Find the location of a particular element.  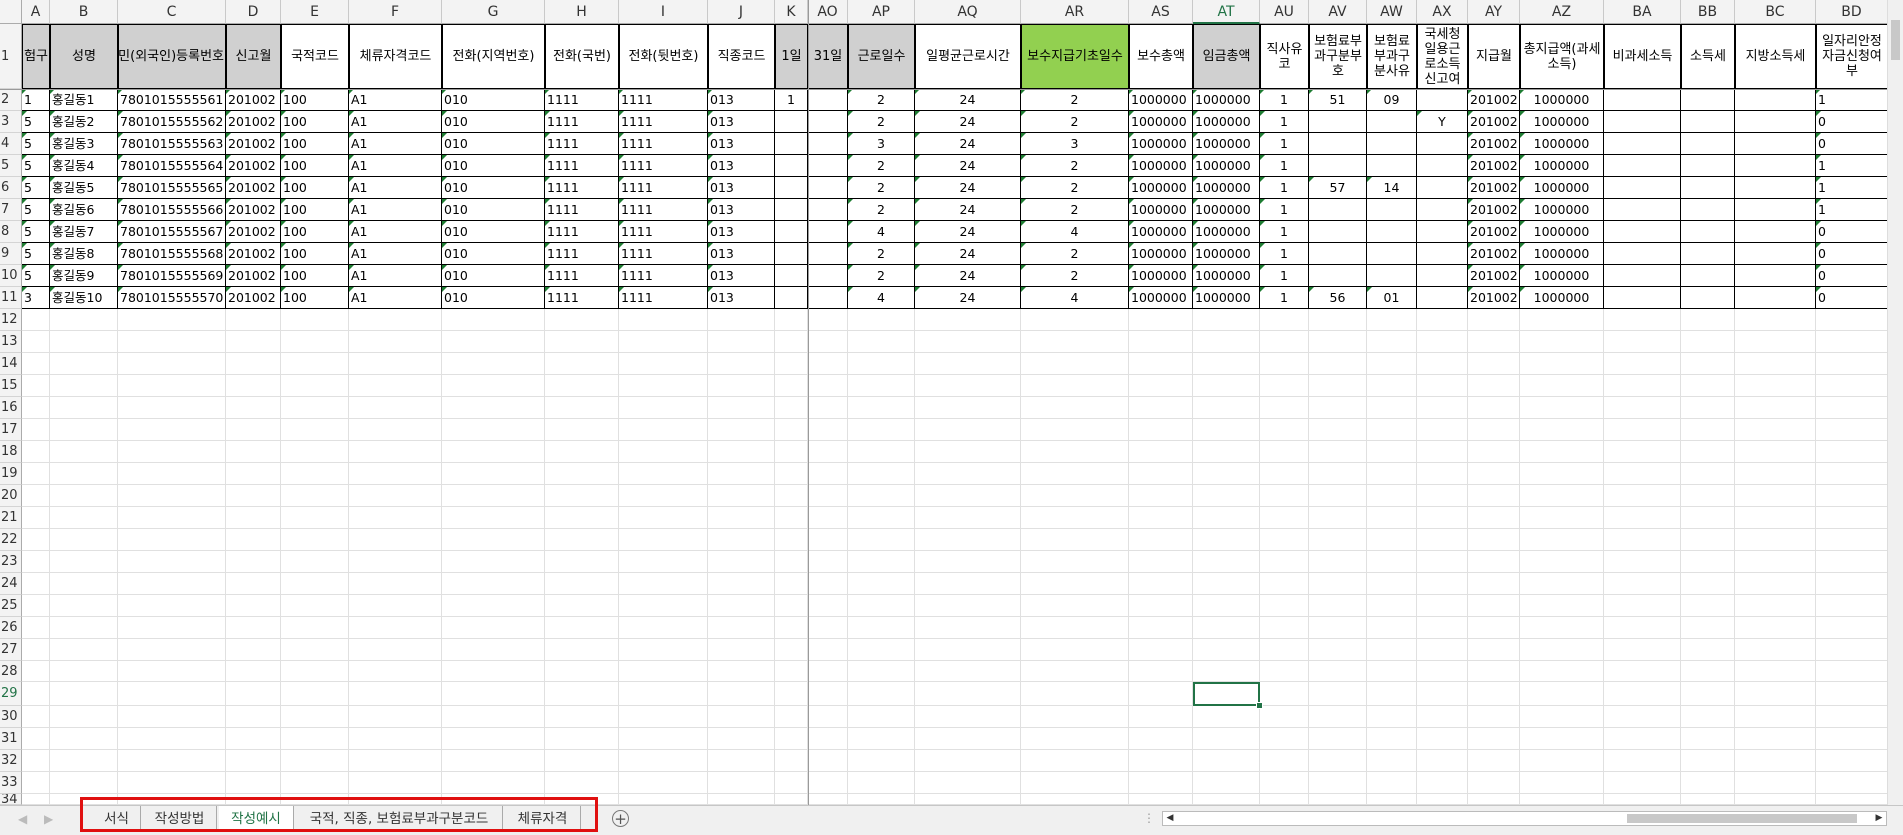

data-cell-I4: 1111 is located at coordinates (663, 144).